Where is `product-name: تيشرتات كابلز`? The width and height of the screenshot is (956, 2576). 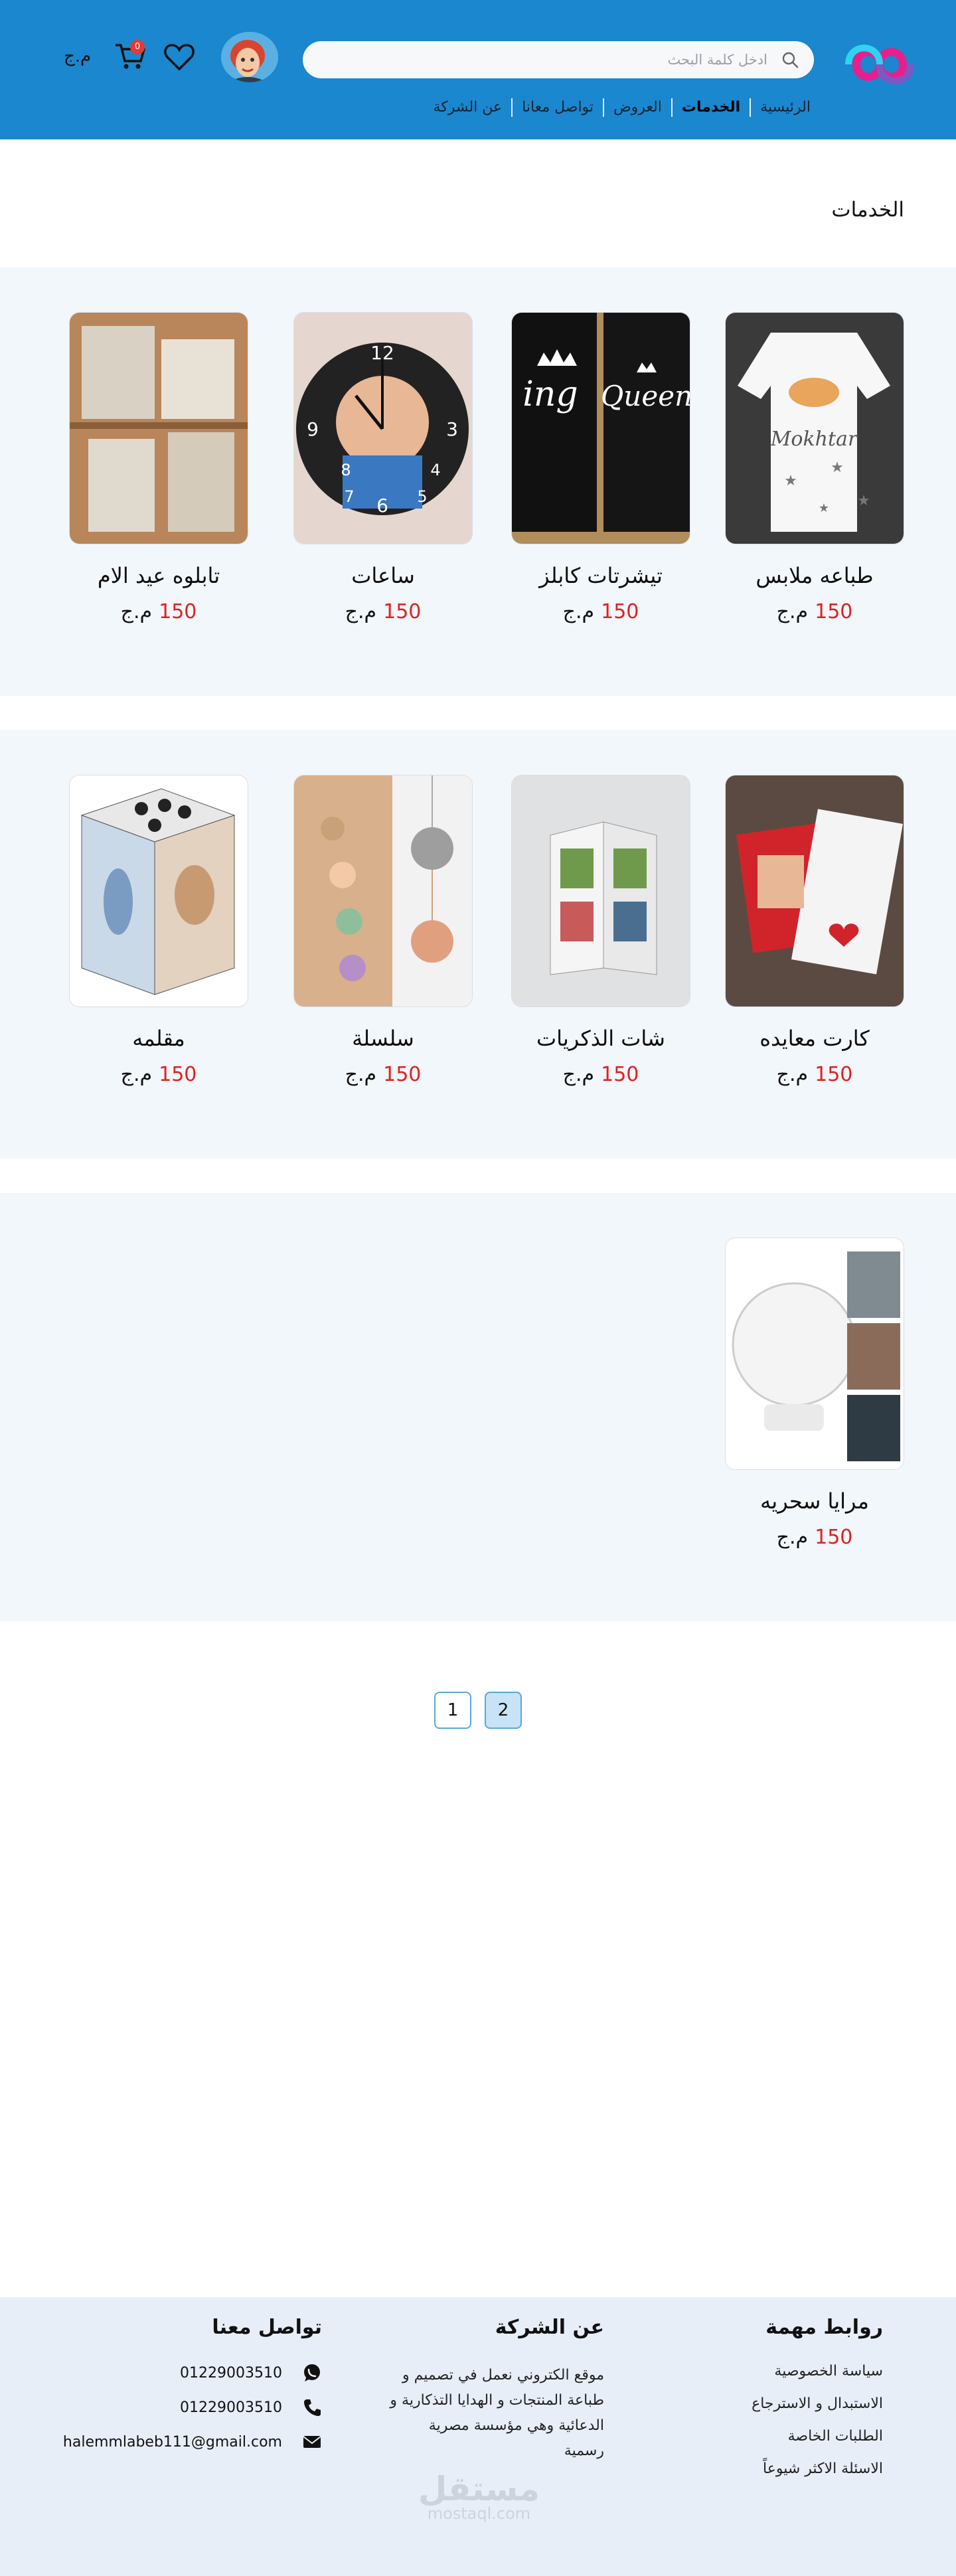 product-name: تيشرتات كابلز is located at coordinates (600, 575).